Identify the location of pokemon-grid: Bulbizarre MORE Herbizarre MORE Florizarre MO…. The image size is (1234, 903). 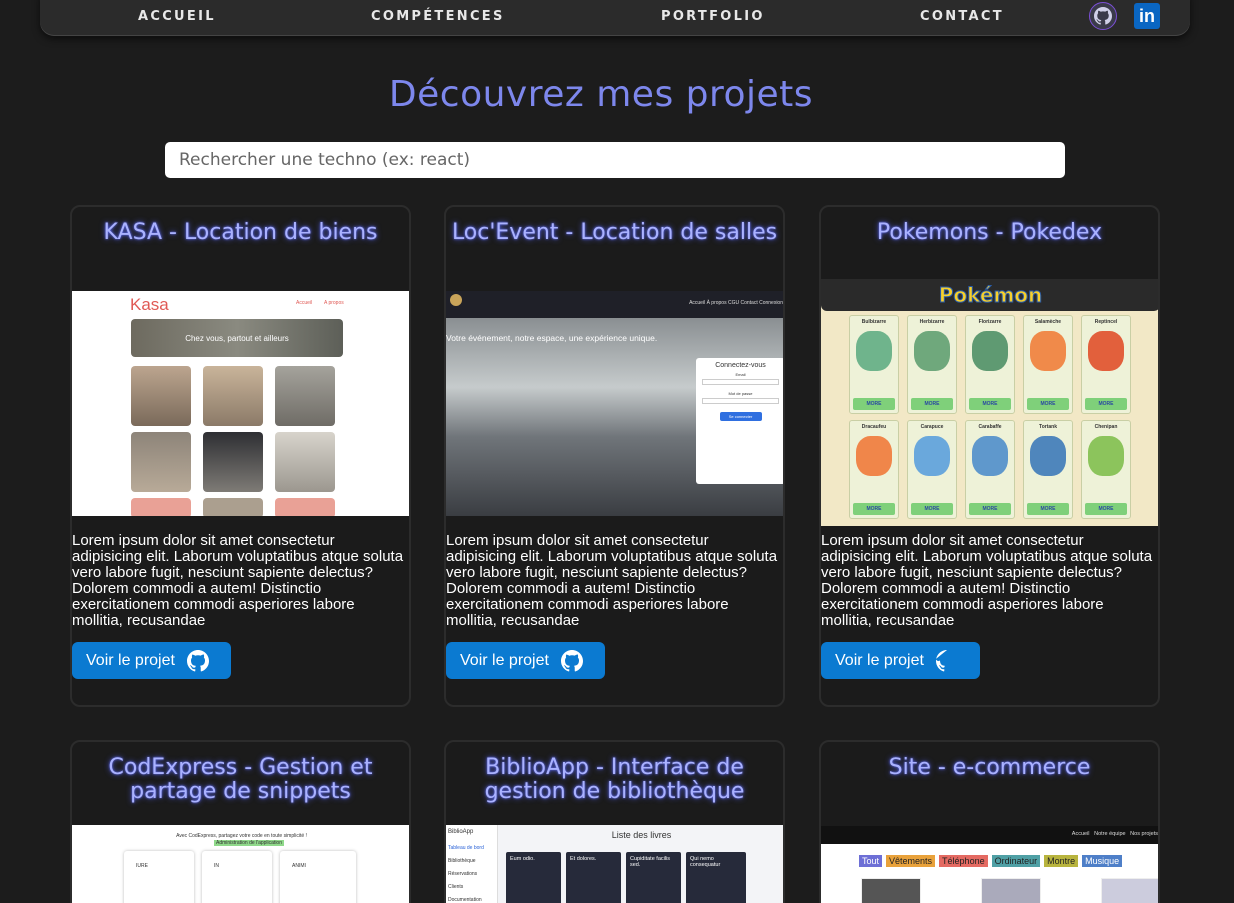
(991, 417).